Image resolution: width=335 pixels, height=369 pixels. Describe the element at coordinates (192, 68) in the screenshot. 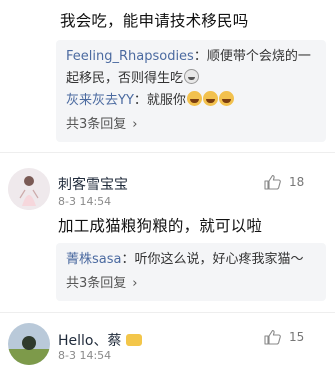

I see `reply-item: Feeling_Rhapsodies：顺便带个会烧的一起移民，否则得生吃` at that location.